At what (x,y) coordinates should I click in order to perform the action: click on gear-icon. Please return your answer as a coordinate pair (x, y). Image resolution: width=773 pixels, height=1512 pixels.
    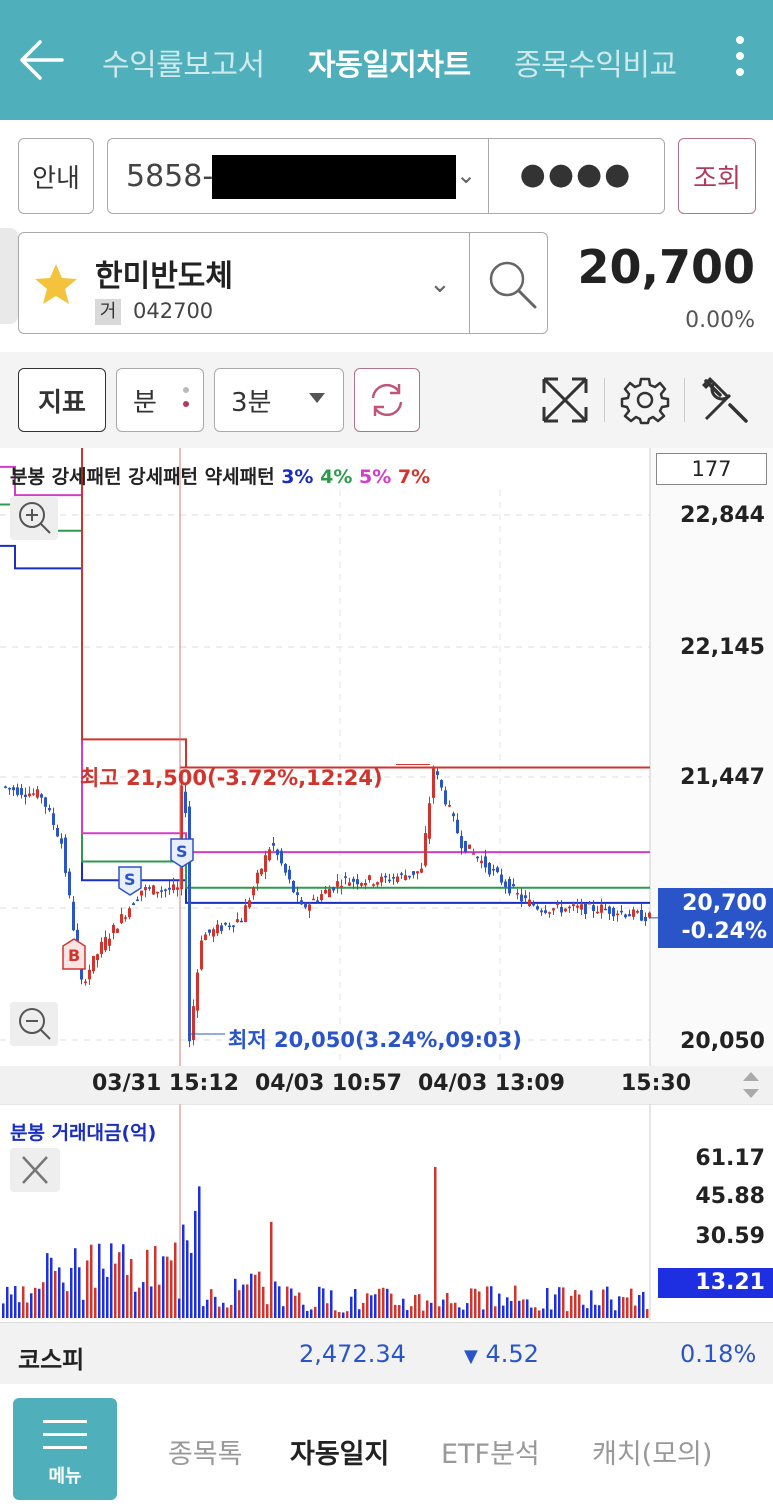
    Looking at the image, I should click on (645, 400).